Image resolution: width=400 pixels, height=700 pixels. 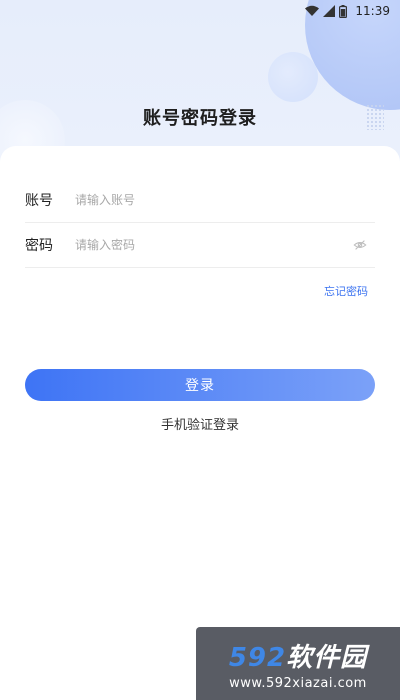 I want to click on password-row: 密码, so click(x=200, y=245).